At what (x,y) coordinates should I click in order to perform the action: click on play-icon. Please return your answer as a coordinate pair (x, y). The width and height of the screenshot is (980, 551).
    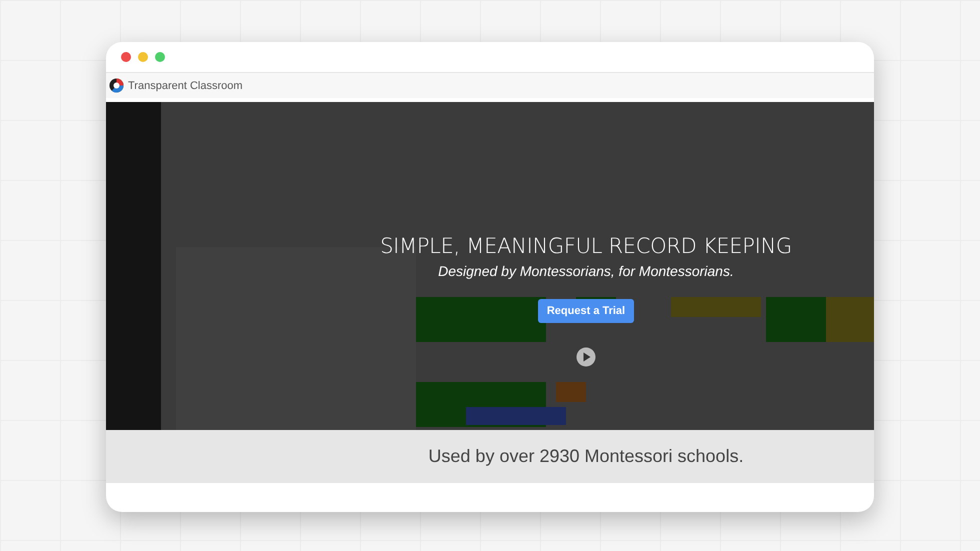
    Looking at the image, I should click on (586, 357).